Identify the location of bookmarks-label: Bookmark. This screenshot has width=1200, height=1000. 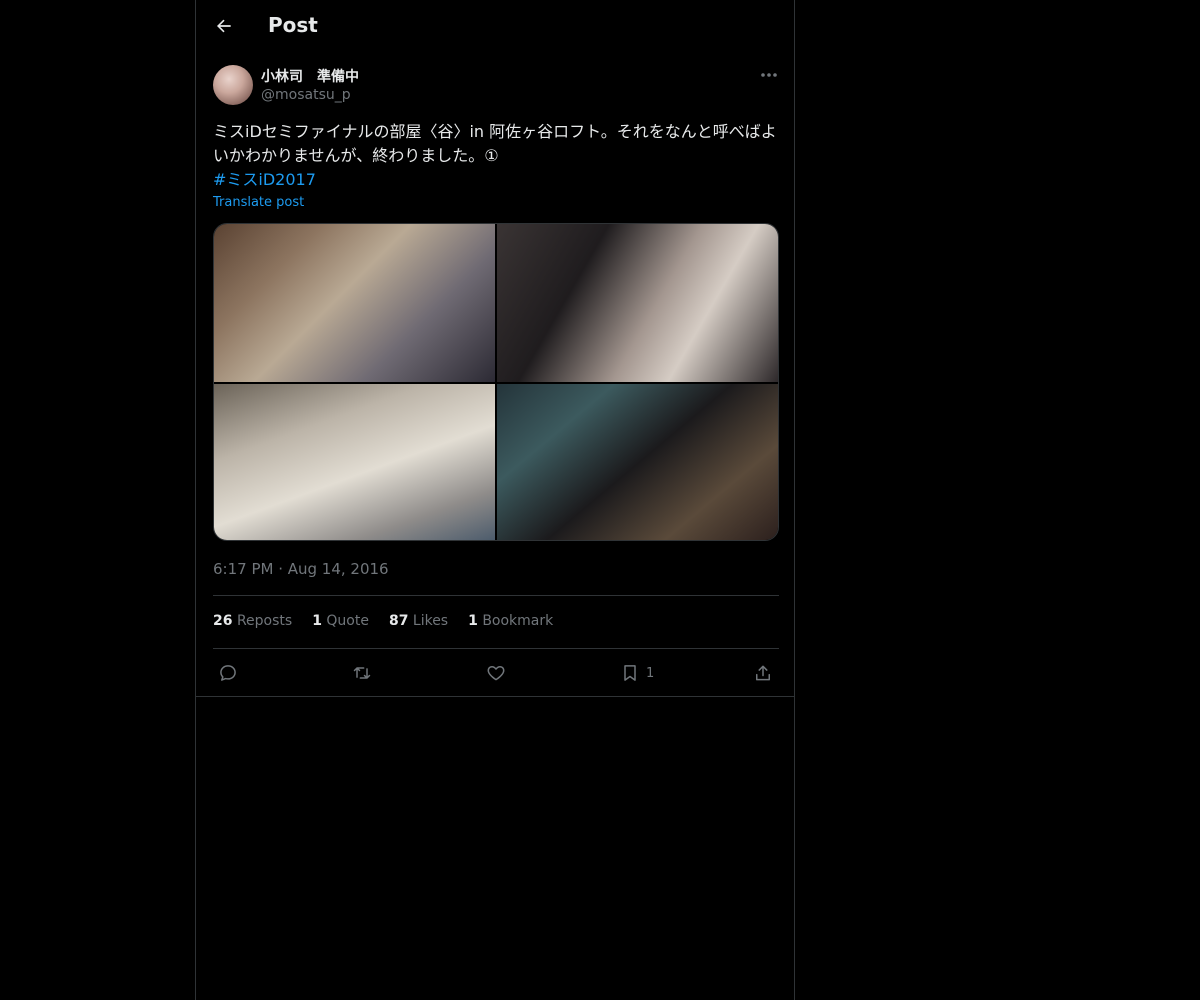
(518, 621).